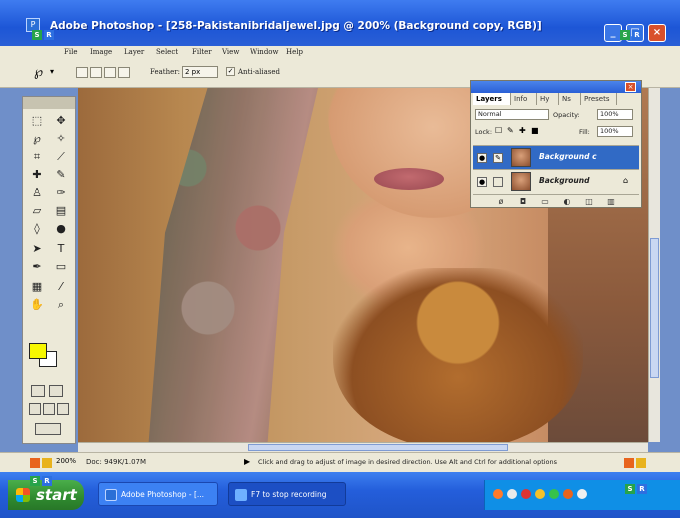  What do you see at coordinates (625, 35) in the screenshot?
I see `recorder-badge-icon: S` at bounding box center [625, 35].